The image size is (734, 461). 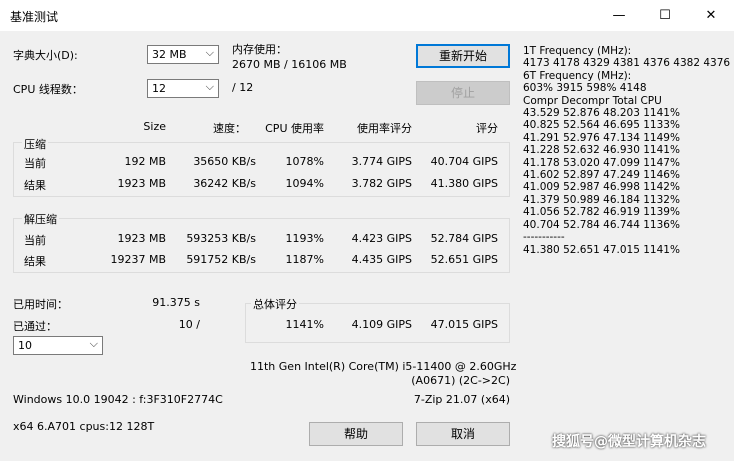 I want to click on dictionary-value: 32 MB, so click(x=169, y=54).